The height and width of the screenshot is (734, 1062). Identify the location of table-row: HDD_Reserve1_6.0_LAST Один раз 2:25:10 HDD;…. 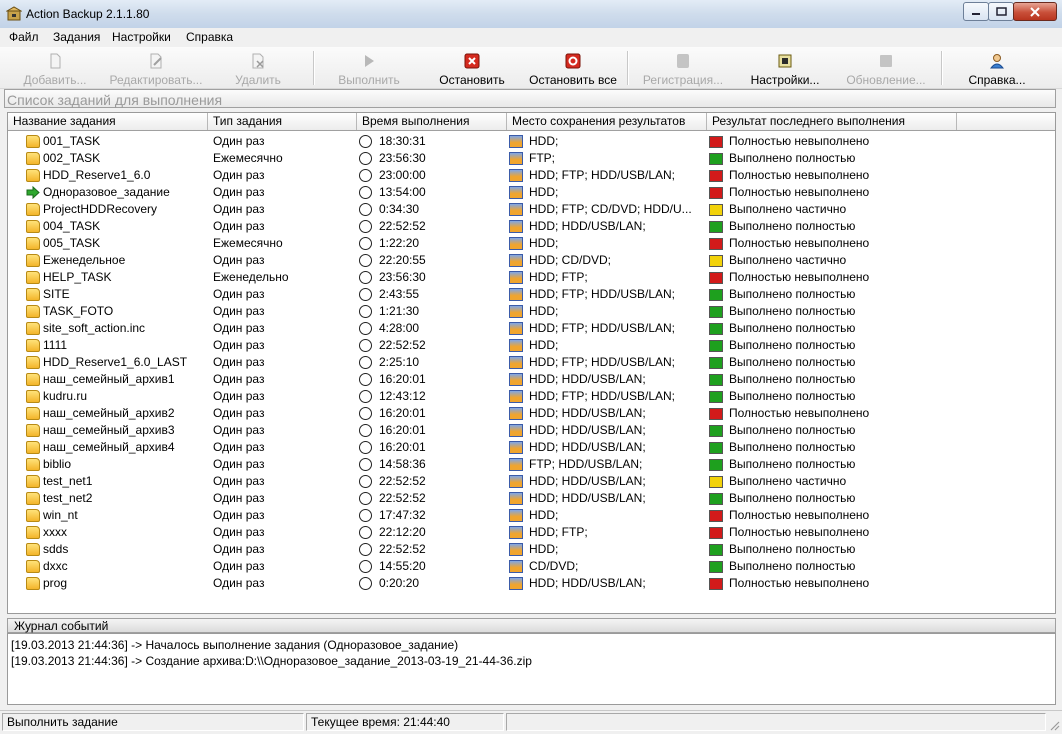
(531, 362).